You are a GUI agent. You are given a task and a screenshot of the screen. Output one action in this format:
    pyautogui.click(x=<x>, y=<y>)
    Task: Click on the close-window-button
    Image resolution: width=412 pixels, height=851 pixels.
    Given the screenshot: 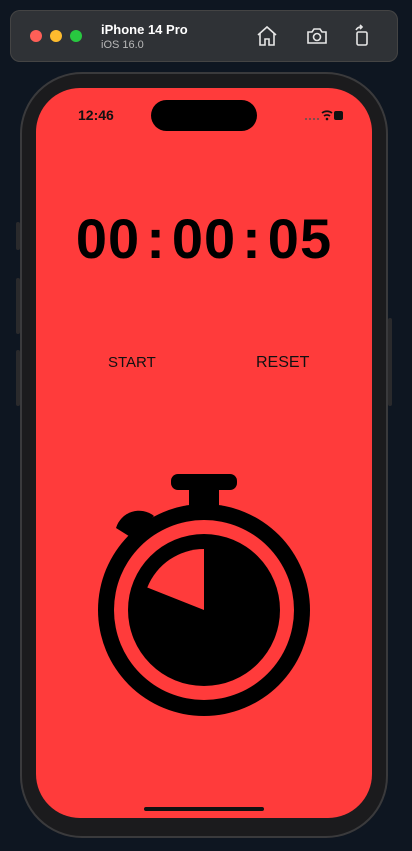 What is the action you would take?
    pyautogui.click(x=36, y=36)
    